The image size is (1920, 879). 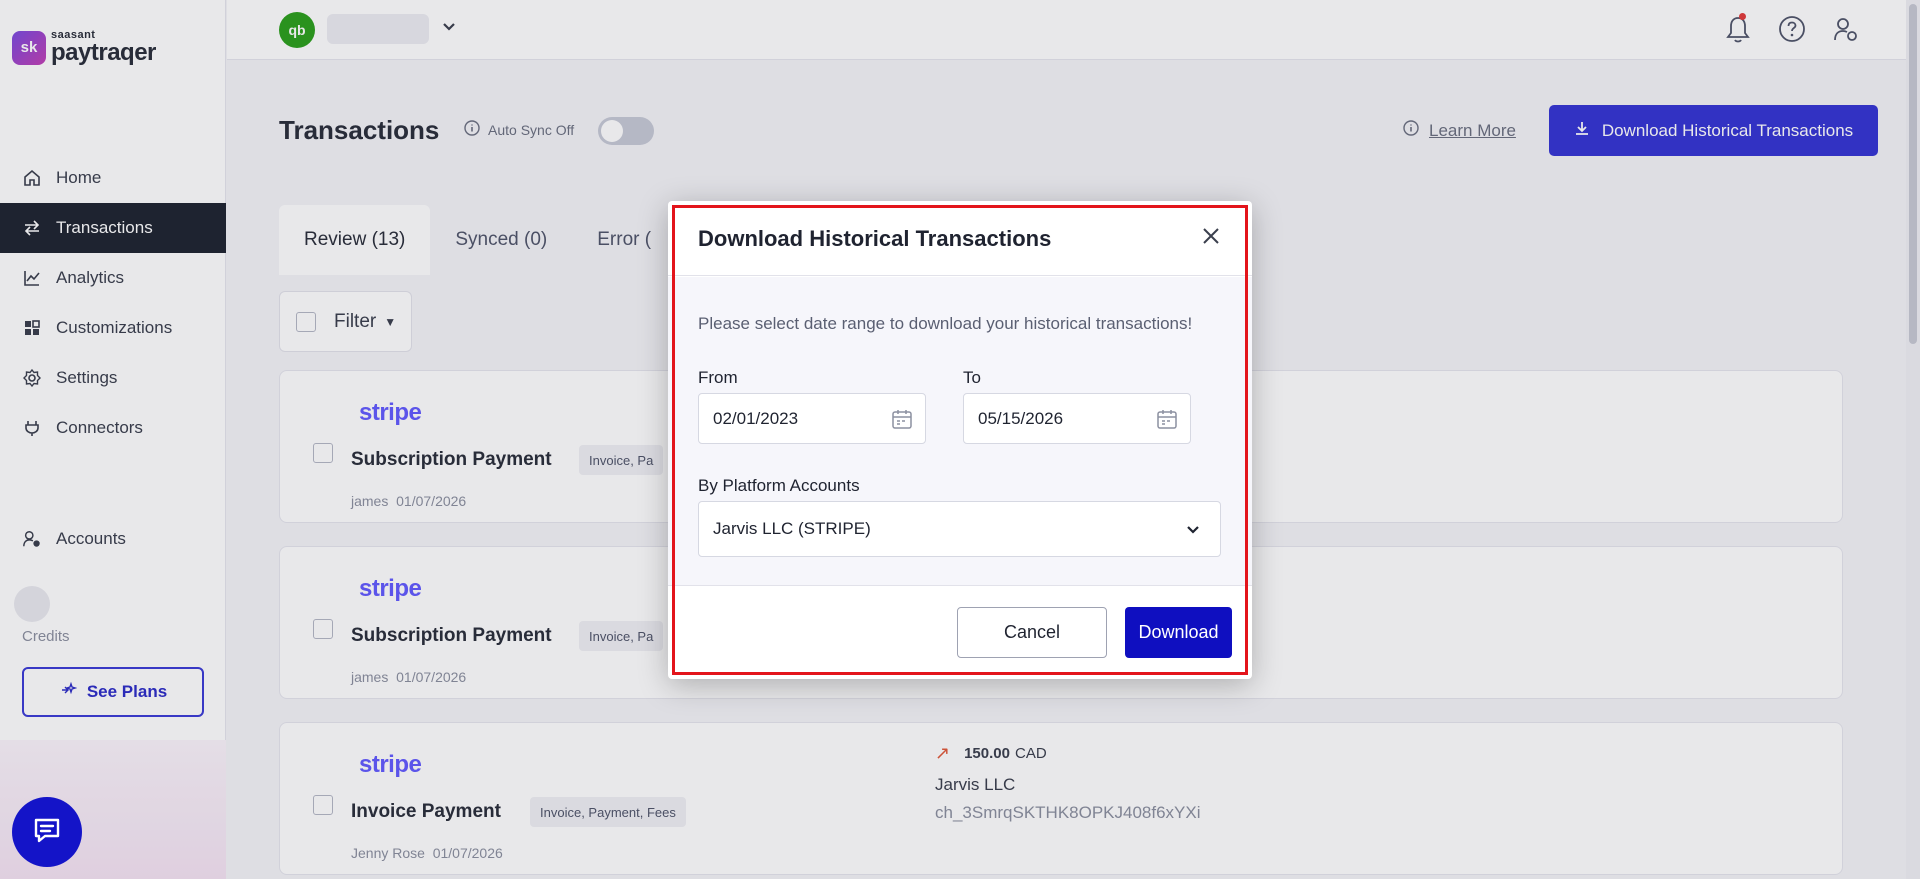 I want to click on from-date-value: 02/01/2023, so click(x=756, y=418).